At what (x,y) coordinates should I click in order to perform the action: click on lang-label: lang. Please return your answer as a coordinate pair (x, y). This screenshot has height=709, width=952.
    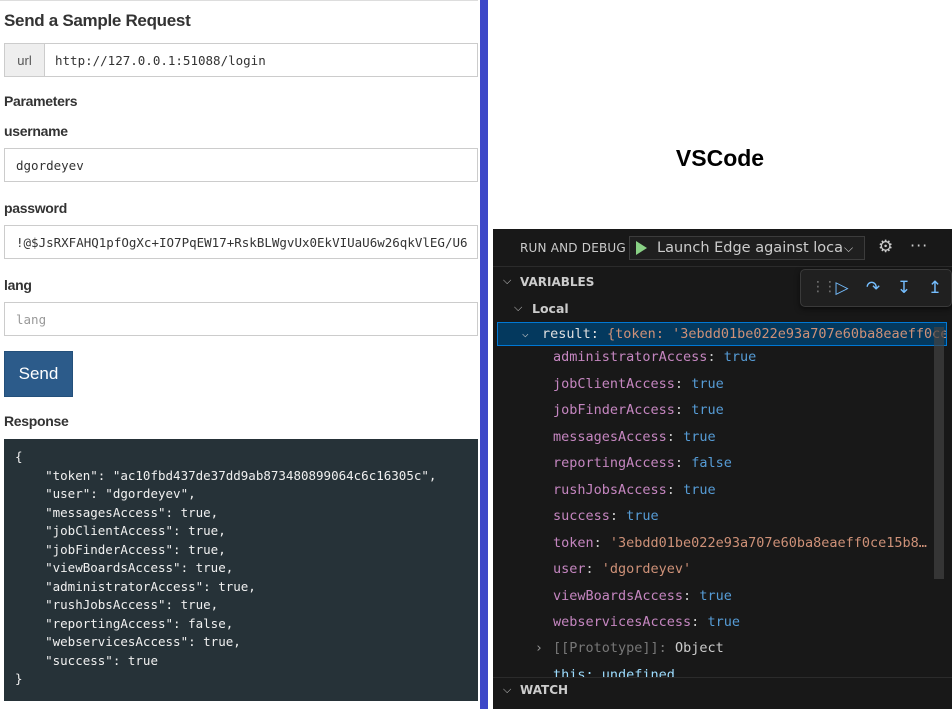
    Looking at the image, I should click on (18, 285).